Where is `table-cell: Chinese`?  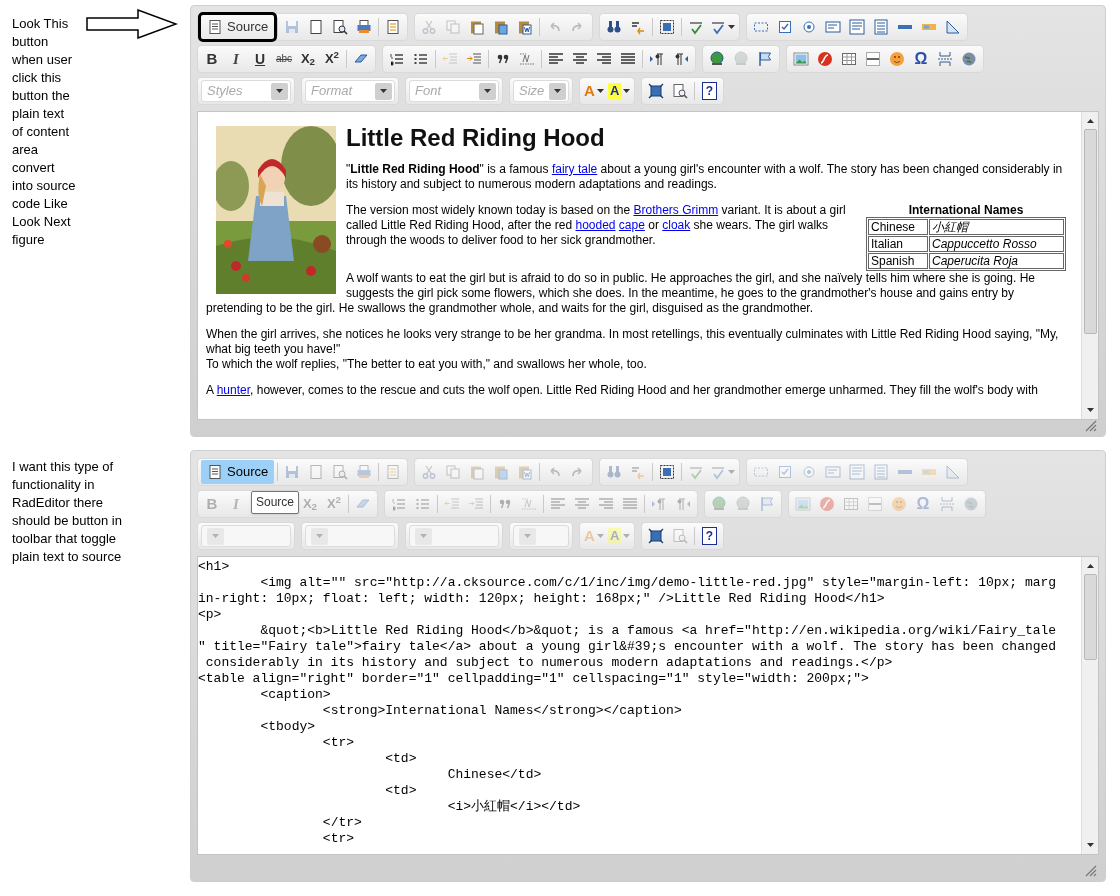 table-cell: Chinese is located at coordinates (898, 227).